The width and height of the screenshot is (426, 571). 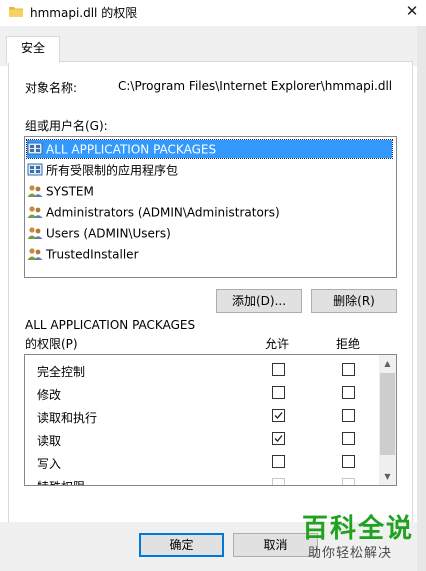 I want to click on window-title: hmmapi.dll 的权限, so click(x=84, y=13).